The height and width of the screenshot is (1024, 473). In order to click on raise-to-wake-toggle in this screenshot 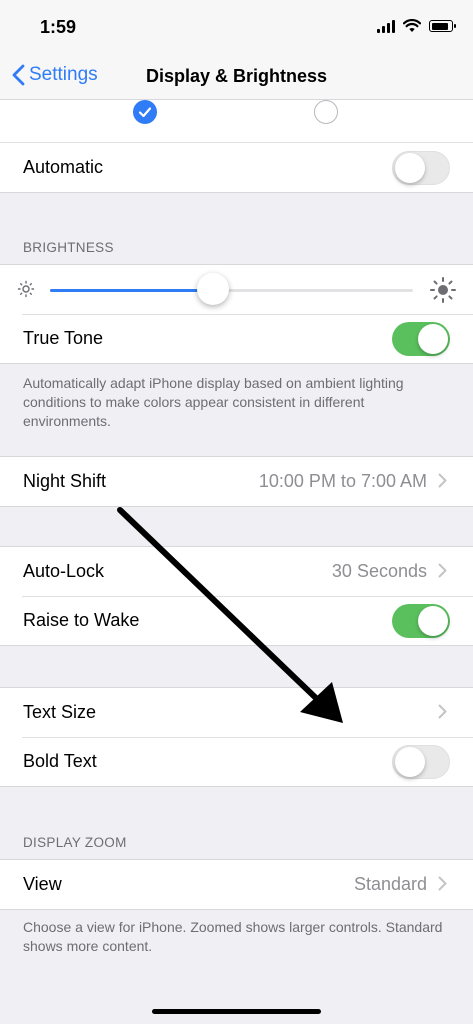, I will do `click(421, 620)`.